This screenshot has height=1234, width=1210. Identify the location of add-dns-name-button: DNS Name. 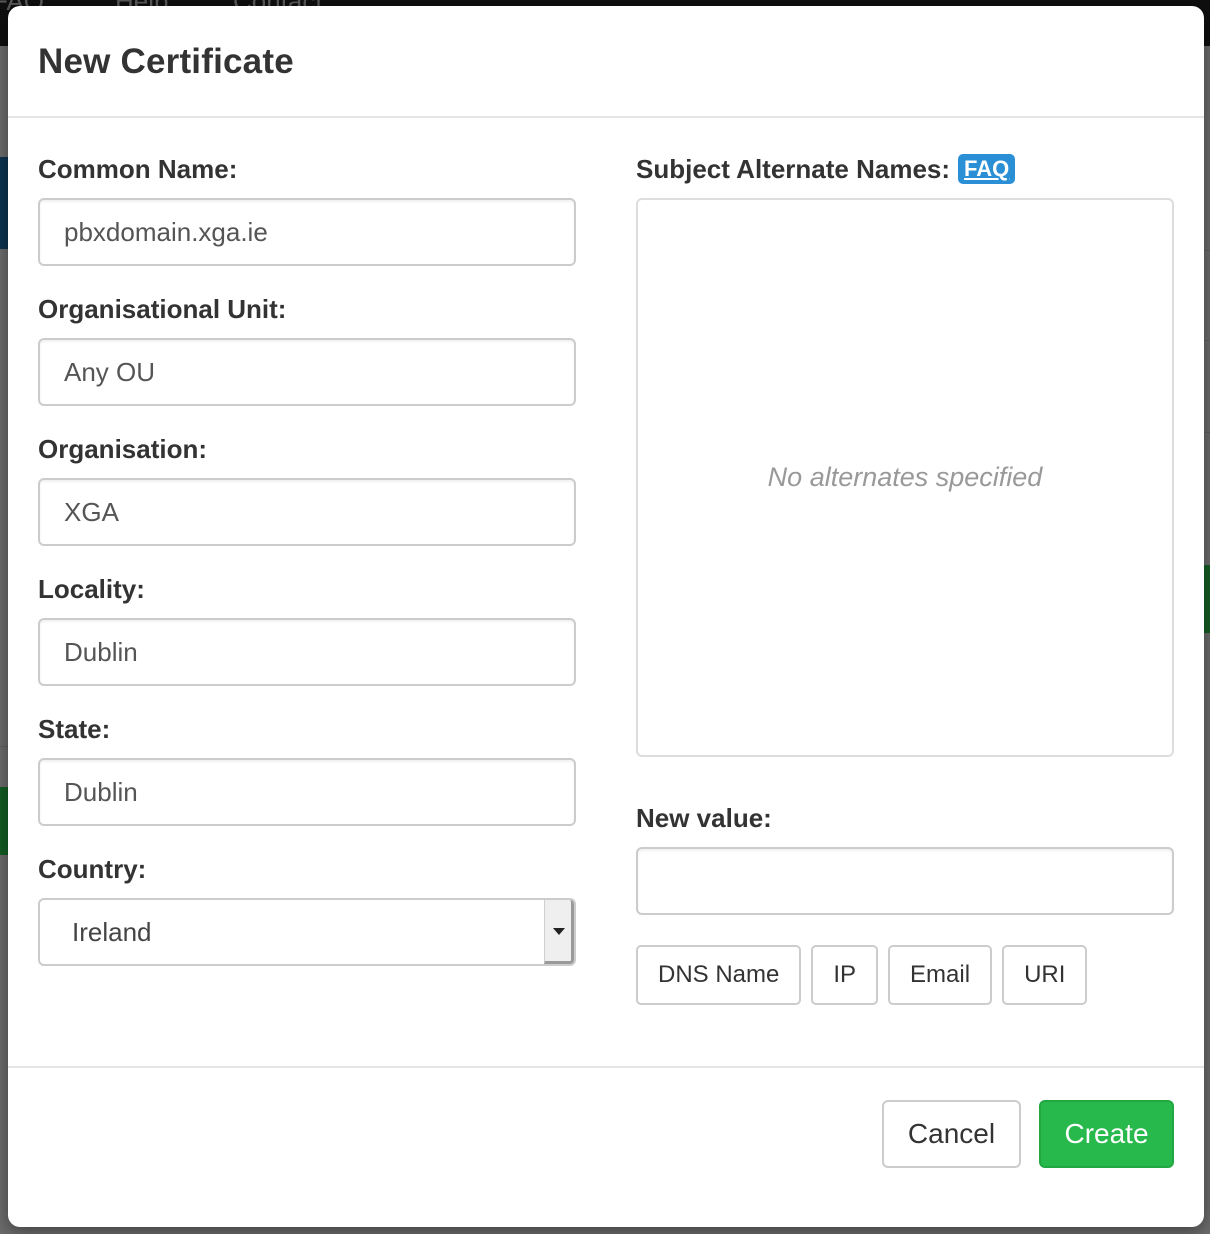
(719, 975).